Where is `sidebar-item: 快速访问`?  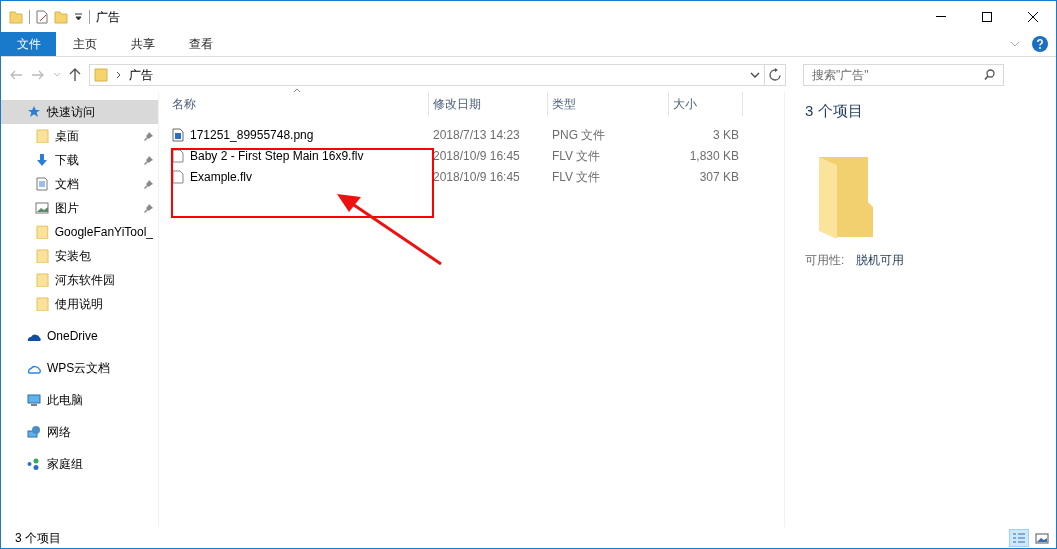 sidebar-item: 快速访问 is located at coordinates (79, 112).